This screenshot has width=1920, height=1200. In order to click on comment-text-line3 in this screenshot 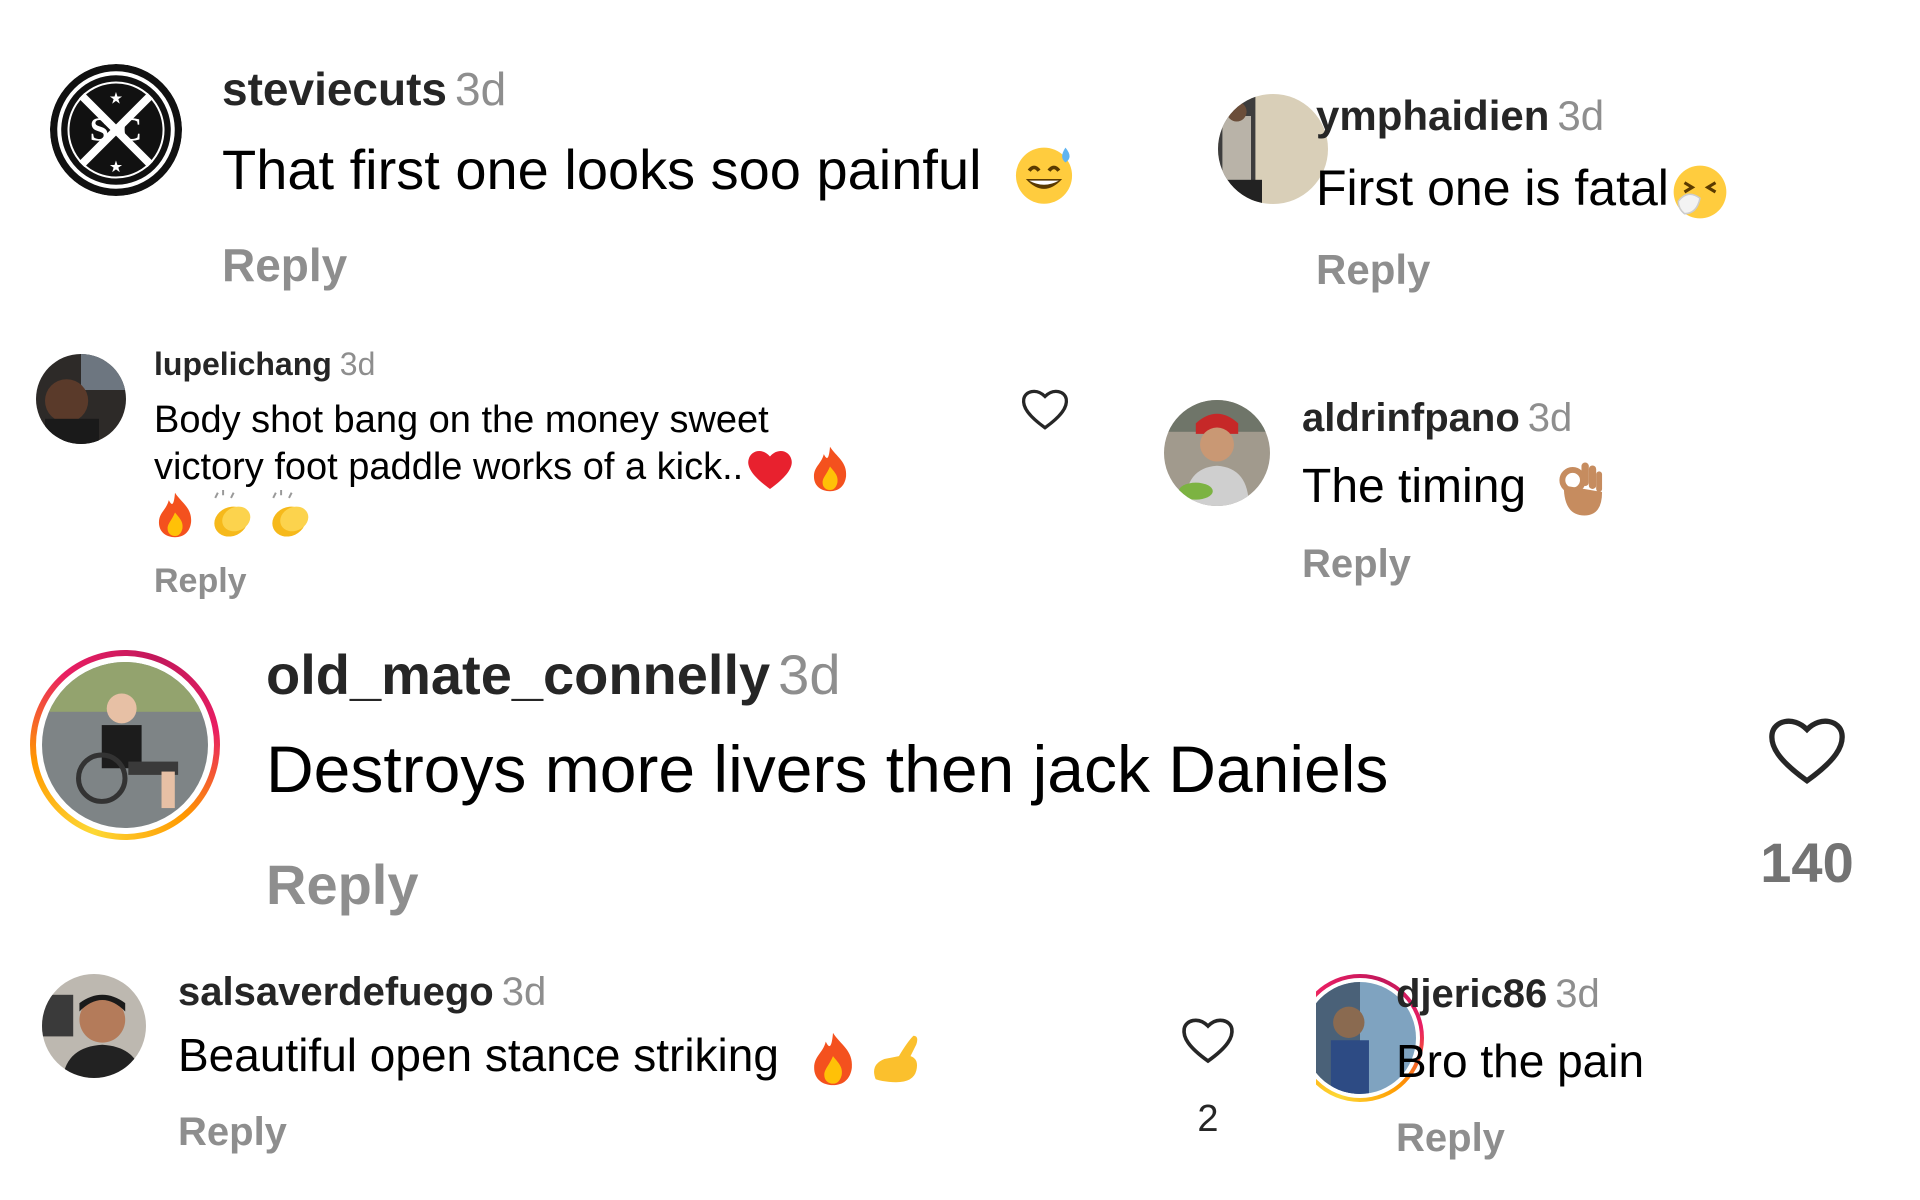, I will do `click(235, 515)`.